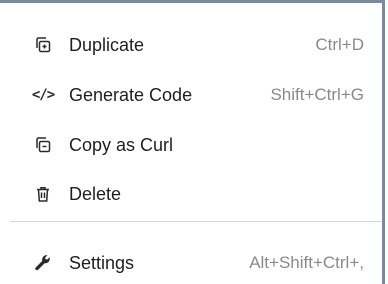  What do you see at coordinates (196, 221) in the screenshot?
I see `menu-separator` at bounding box center [196, 221].